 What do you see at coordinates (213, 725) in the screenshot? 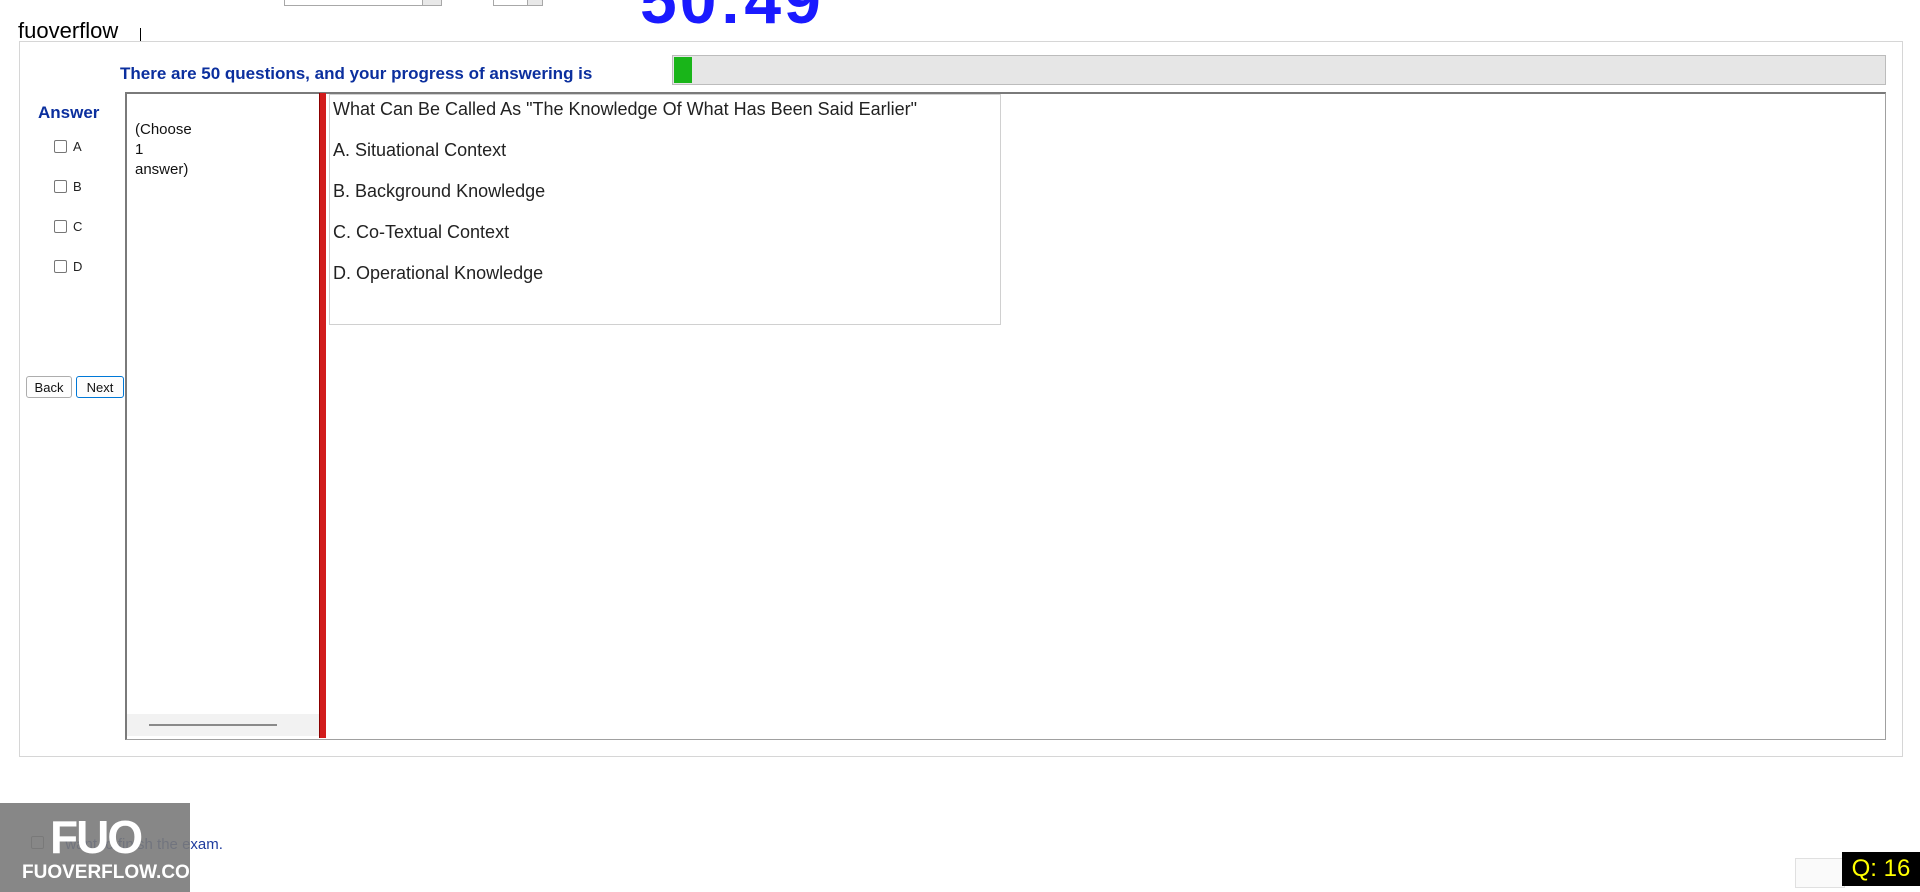
I see `scrollbar-thumb` at bounding box center [213, 725].